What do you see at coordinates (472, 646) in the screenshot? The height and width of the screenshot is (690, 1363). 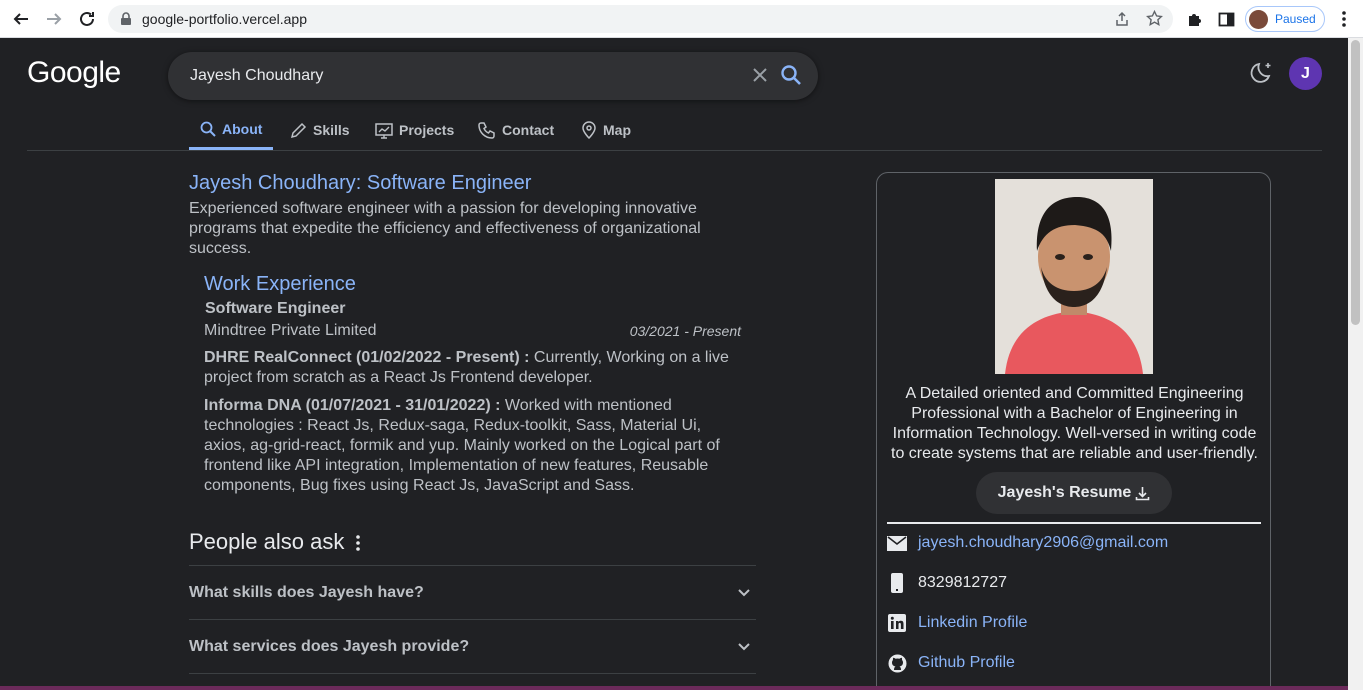 I see `paa-question: What services does Jayesh provide?` at bounding box center [472, 646].